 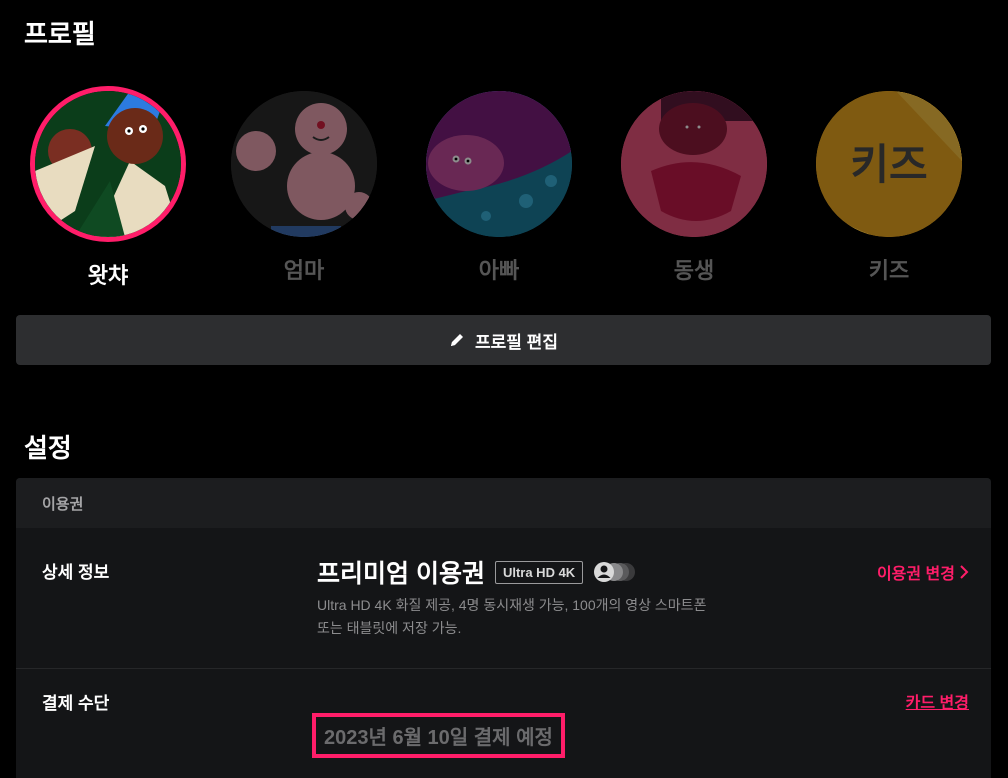 What do you see at coordinates (889, 270) in the screenshot?
I see `profile-name: 키즈` at bounding box center [889, 270].